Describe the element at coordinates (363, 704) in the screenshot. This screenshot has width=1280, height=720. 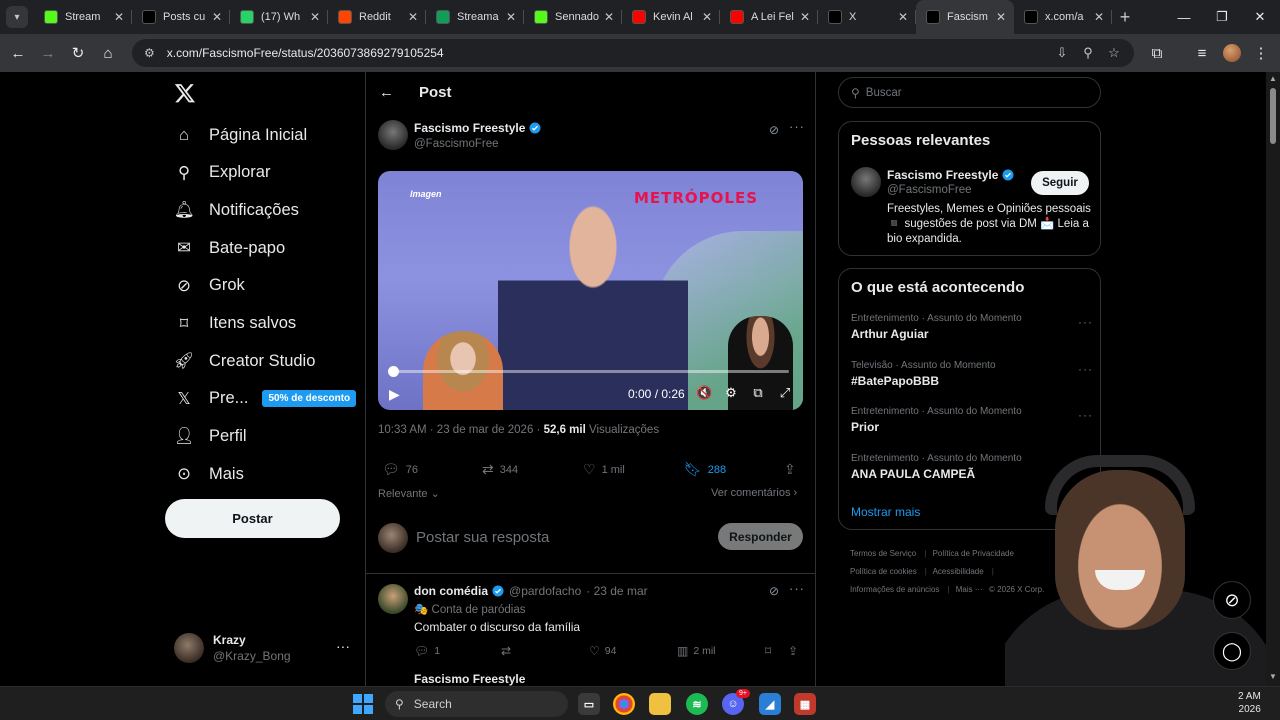
I see `windows-start-icon` at that location.